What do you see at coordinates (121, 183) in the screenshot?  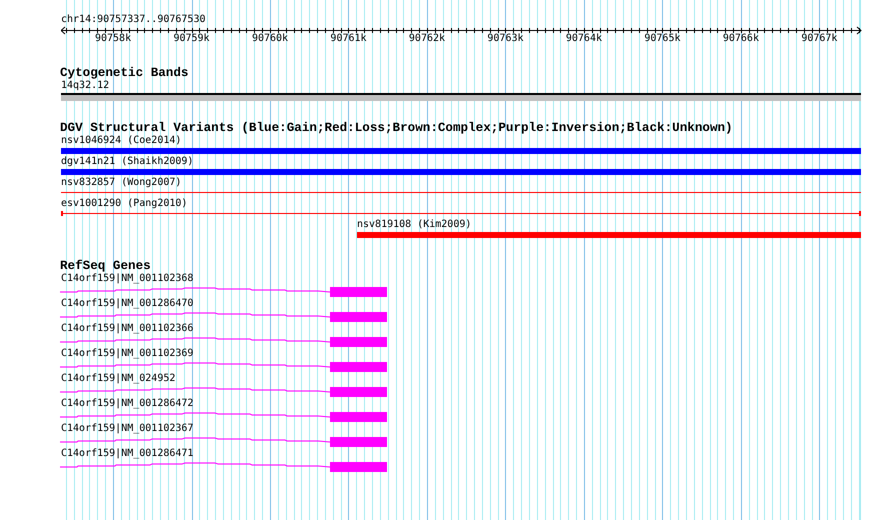 I see `variant-label: nsv832857 (Wong2007)` at bounding box center [121, 183].